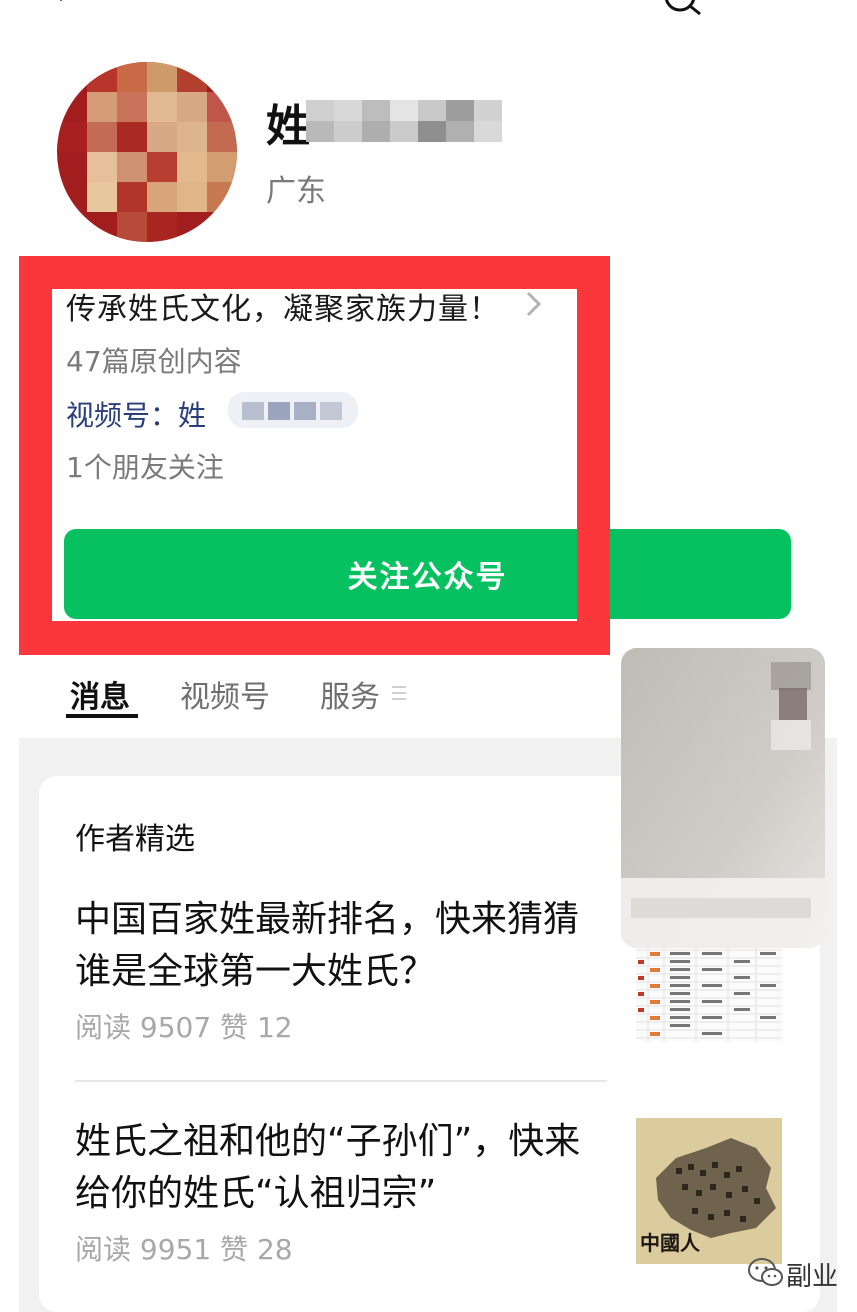 This screenshot has width=857, height=1312. What do you see at coordinates (102, 716) in the screenshot?
I see `active-tab-indicator` at bounding box center [102, 716].